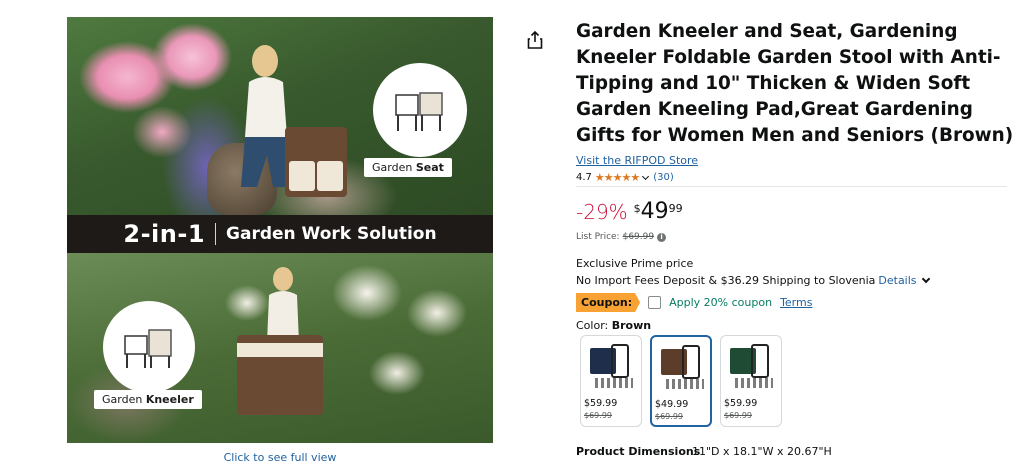 This screenshot has height=466, width=1024. What do you see at coordinates (535, 40) in the screenshot?
I see `share-icon` at bounding box center [535, 40].